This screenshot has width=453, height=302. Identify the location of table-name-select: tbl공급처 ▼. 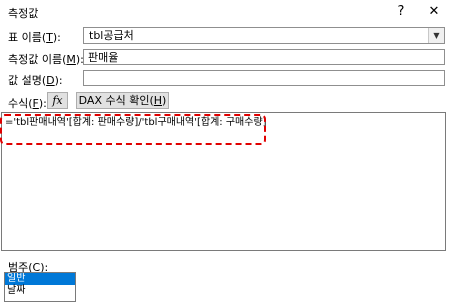
(264, 35).